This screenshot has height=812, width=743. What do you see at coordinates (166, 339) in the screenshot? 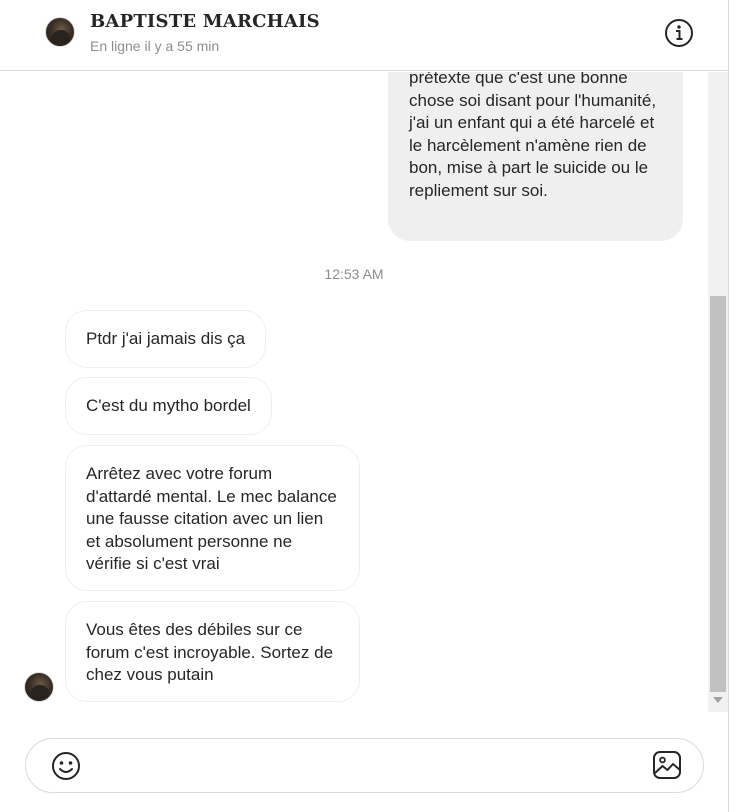
I see `incoming-message: Ptdr j'ai jamais dis ça` at bounding box center [166, 339].